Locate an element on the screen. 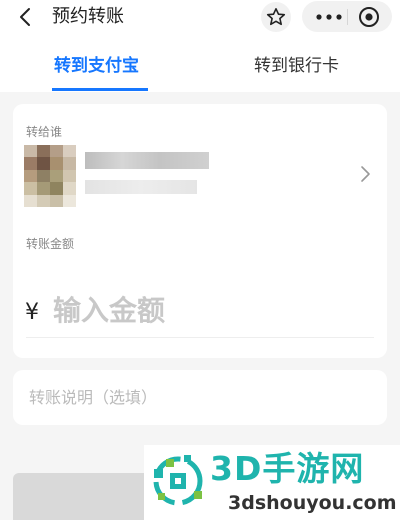 The image size is (400, 520). more-dots-icon is located at coordinates (329, 17).